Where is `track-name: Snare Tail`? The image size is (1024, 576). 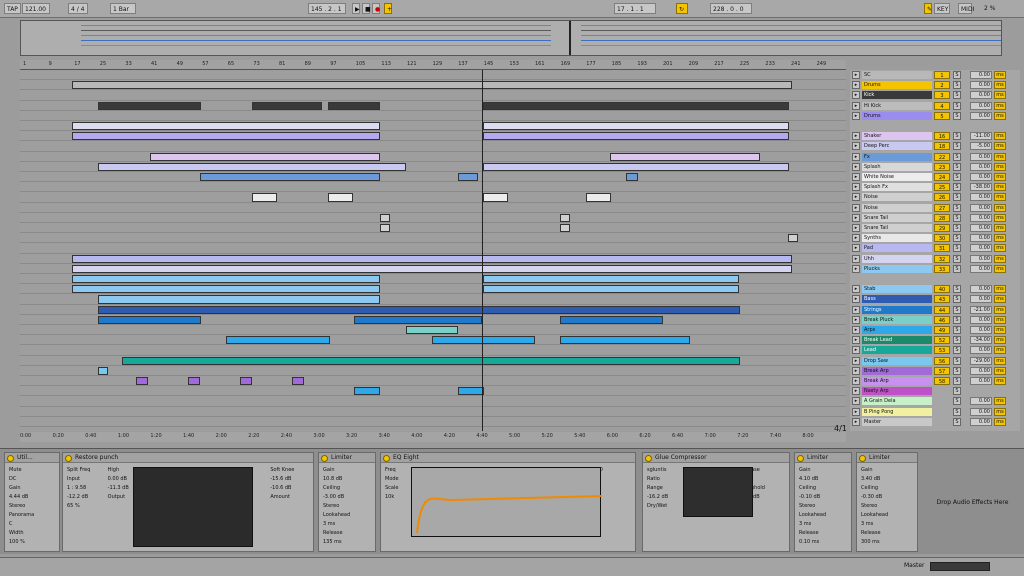
track-name: Snare Tail is located at coordinates (897, 228).